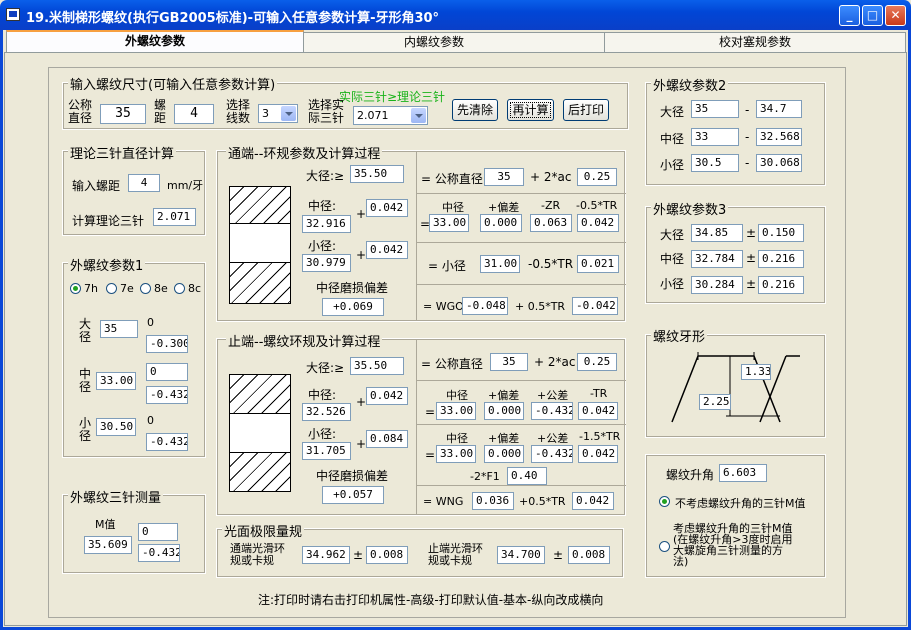 Image resolution: width=911 pixels, height=630 pixels. What do you see at coordinates (593, 501) in the screenshot?
I see `nogo-r4-v2: 0.042` at bounding box center [593, 501].